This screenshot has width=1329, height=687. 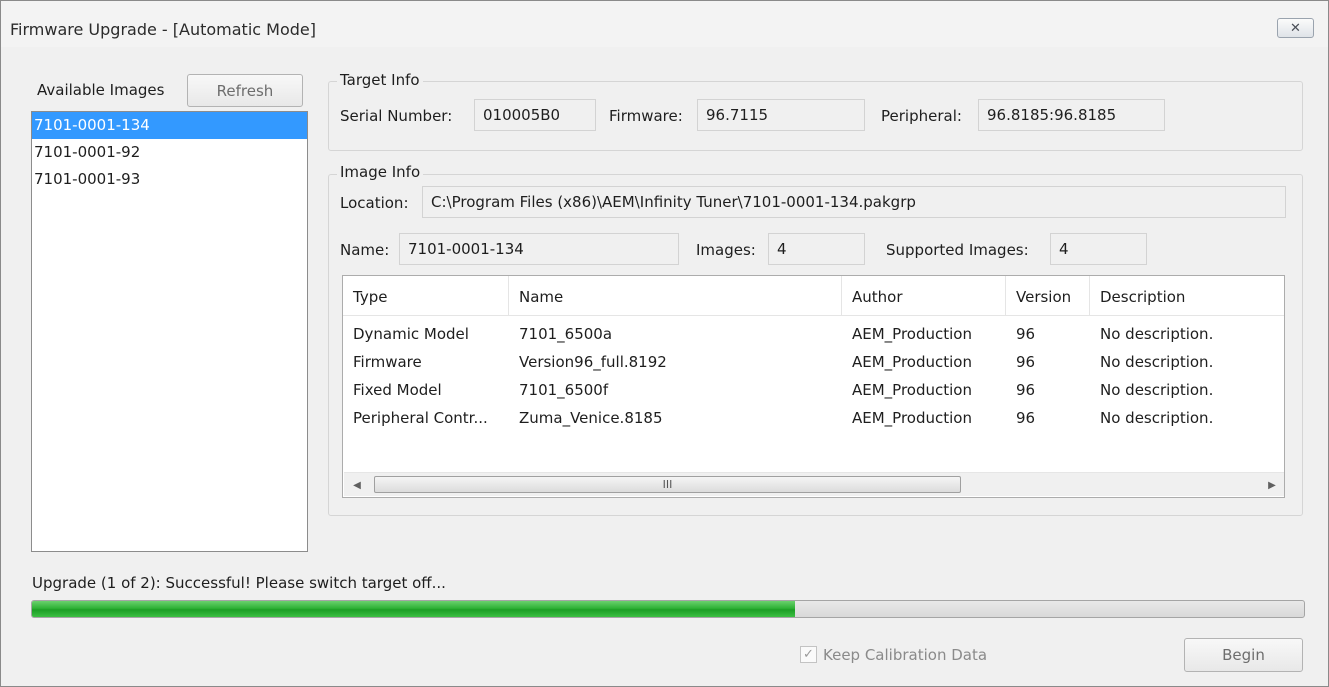 I want to click on peripheral-label: Peripheral:, so click(x=921, y=116).